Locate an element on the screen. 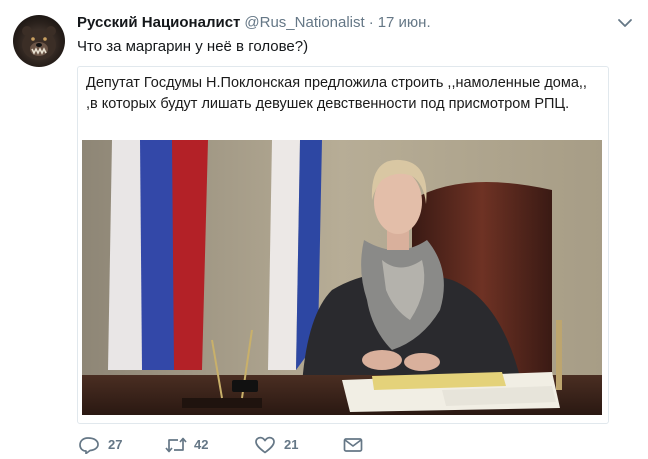 Image resolution: width=648 pixels, height=459 pixels. retweet-button: 42 is located at coordinates (194, 445).